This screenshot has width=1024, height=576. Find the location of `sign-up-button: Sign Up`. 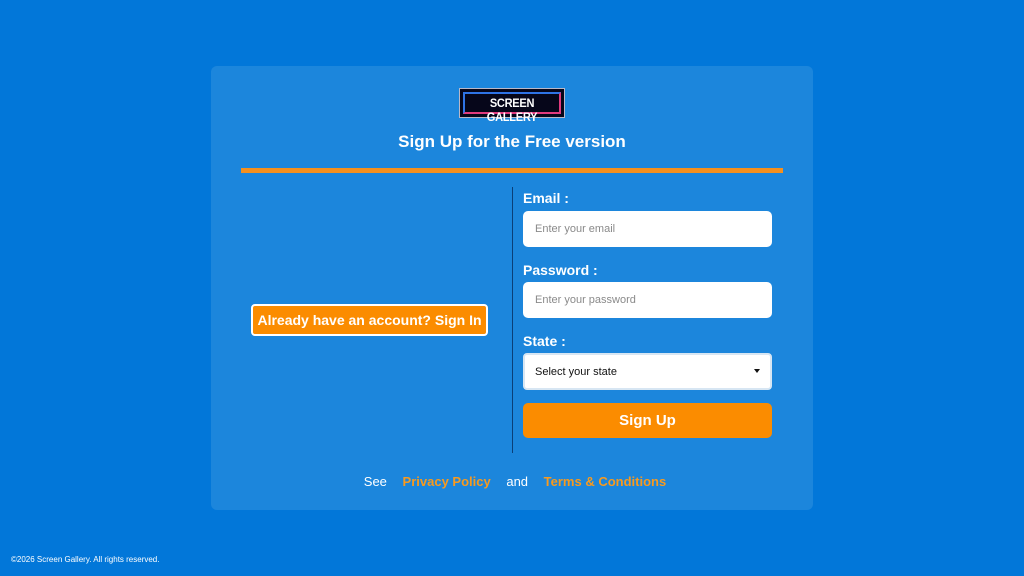

sign-up-button: Sign Up is located at coordinates (647, 420).